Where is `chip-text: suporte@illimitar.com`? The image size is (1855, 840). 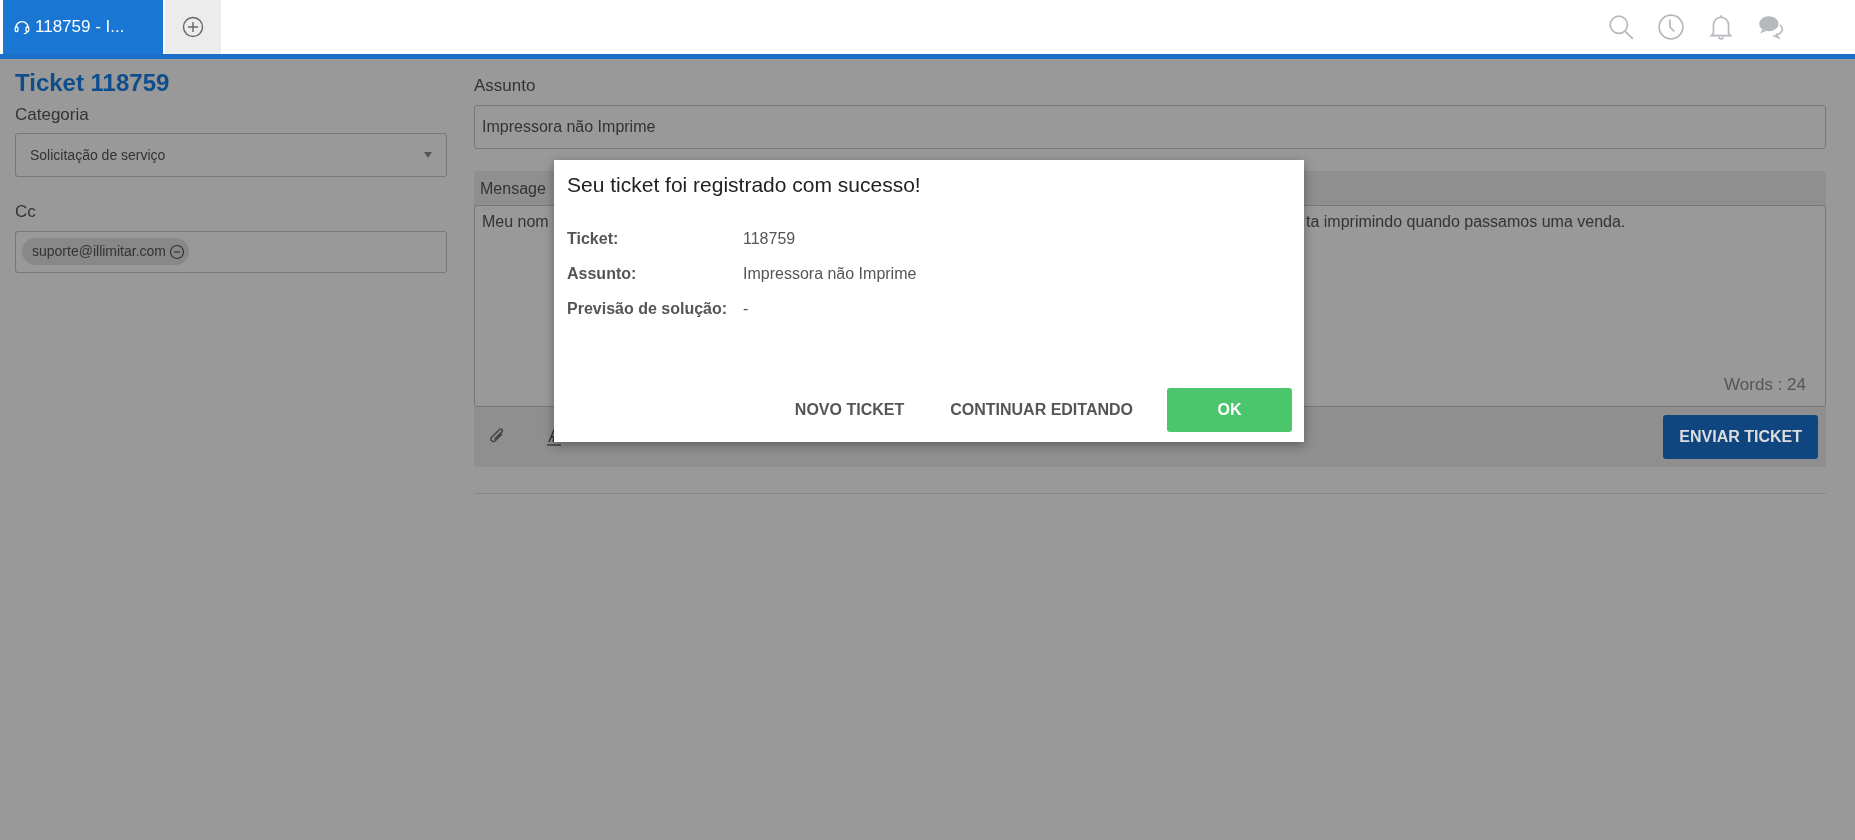
chip-text: suporte@illimitar.com is located at coordinates (99, 252).